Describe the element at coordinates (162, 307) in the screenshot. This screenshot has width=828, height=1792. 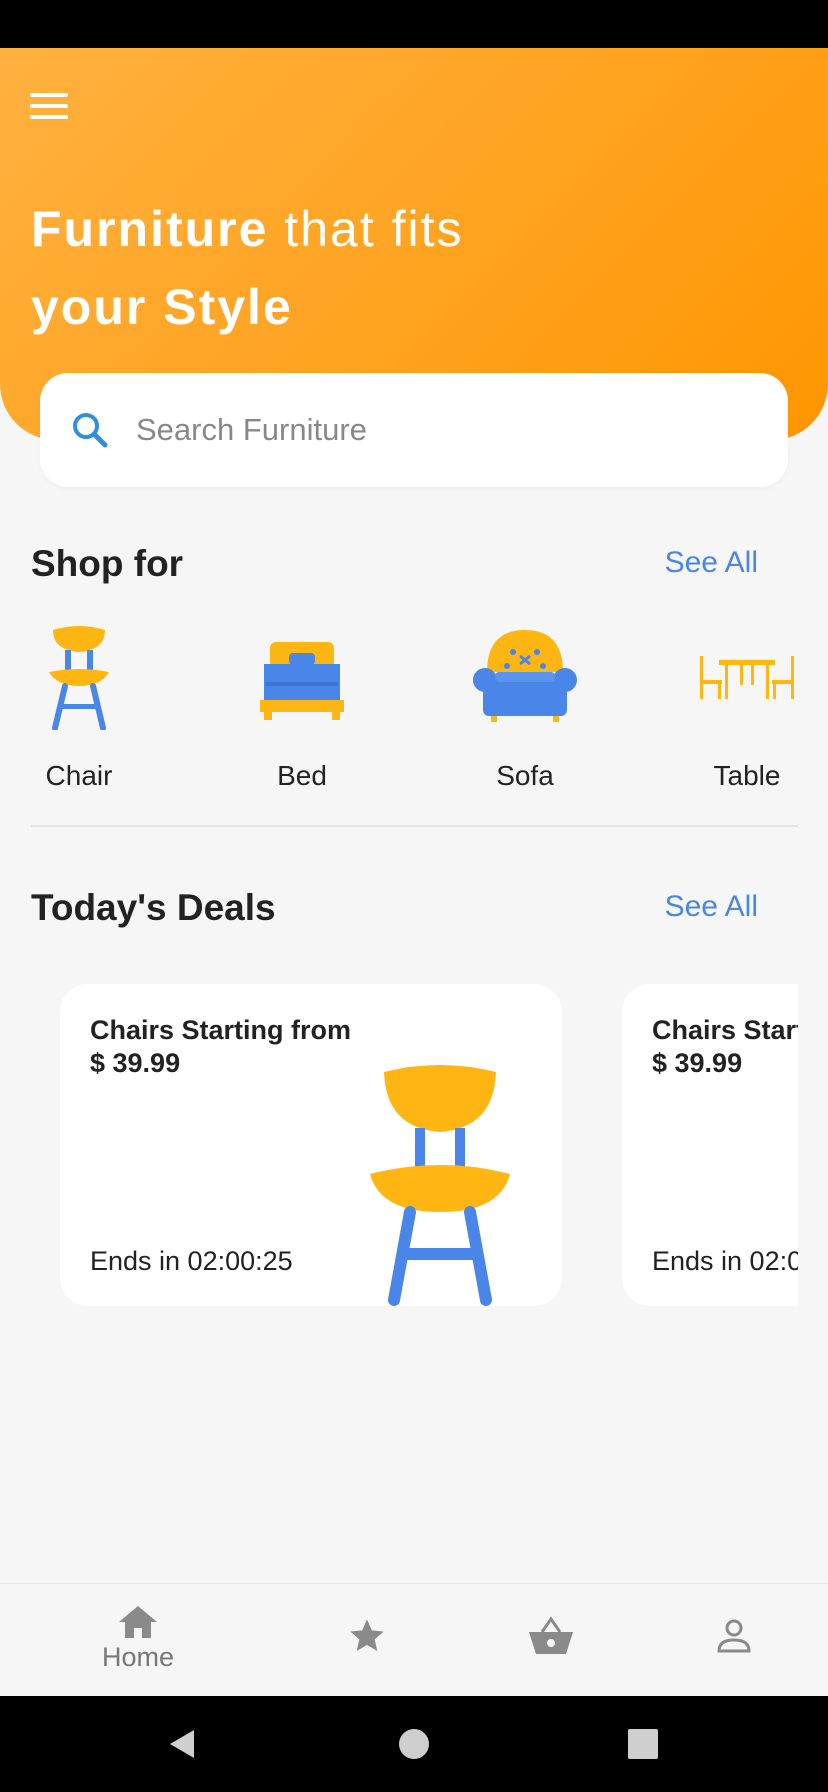
I see `hero-title-bold-2: your Style` at that location.